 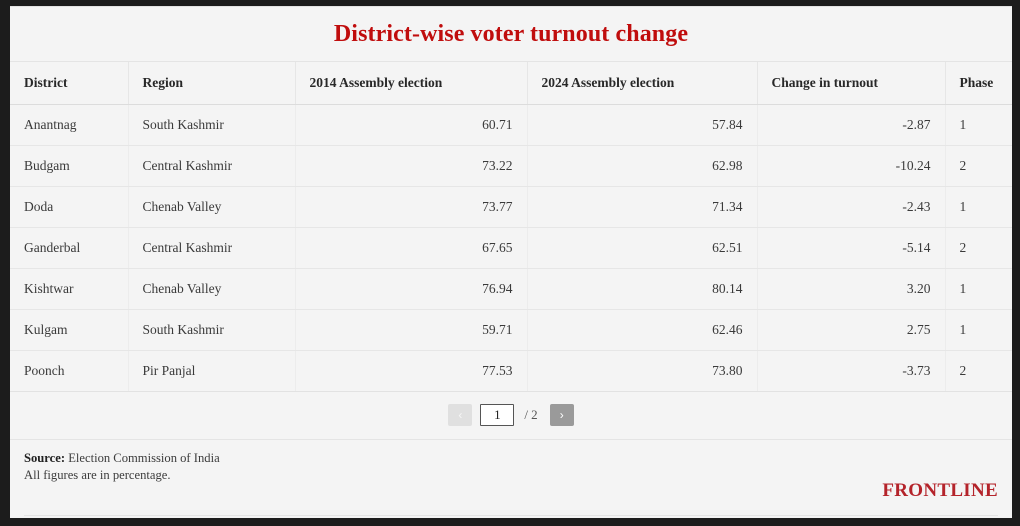 What do you see at coordinates (45, 458) in the screenshot?
I see `source-label: Source:` at bounding box center [45, 458].